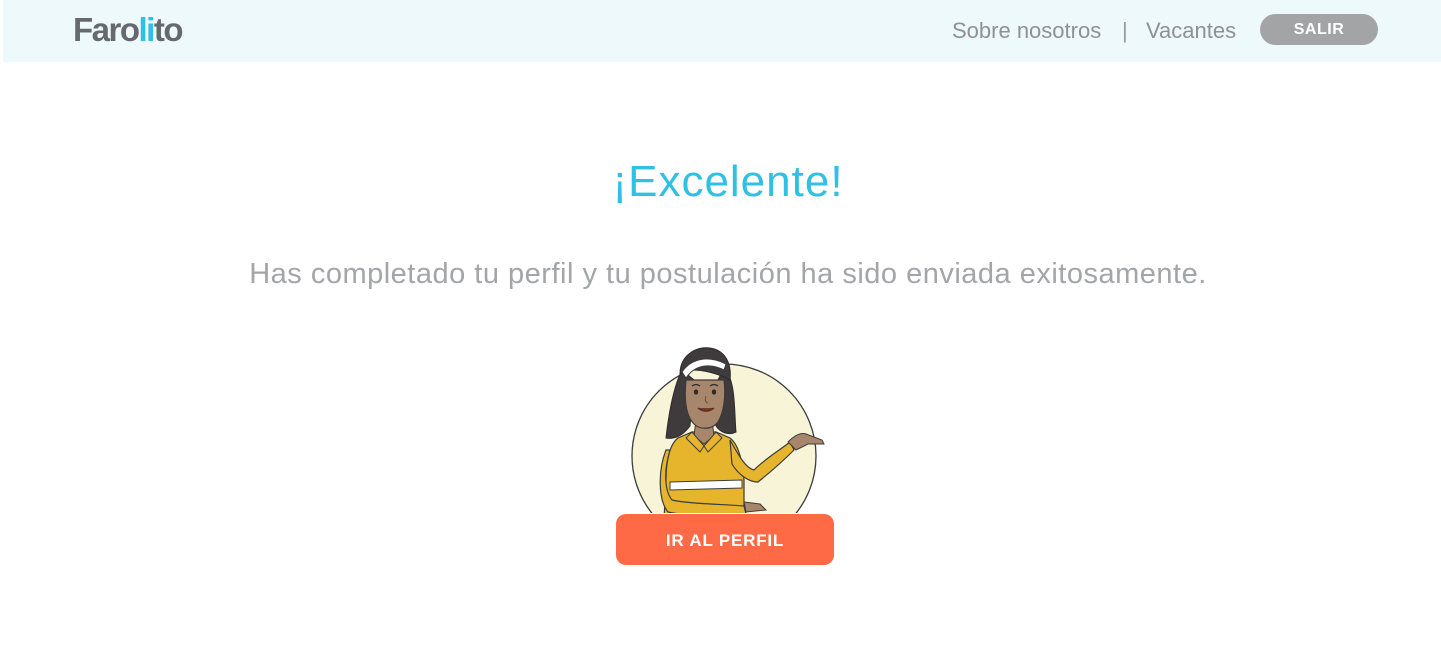 The width and height of the screenshot is (1441, 647). What do you see at coordinates (1191, 31) in the screenshot?
I see `nav-link-jobs: Vacantes` at bounding box center [1191, 31].